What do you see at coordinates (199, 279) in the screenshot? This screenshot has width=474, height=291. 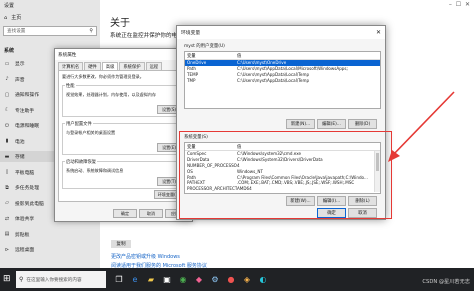 I see `app-icon: ◆` at bounding box center [199, 279].